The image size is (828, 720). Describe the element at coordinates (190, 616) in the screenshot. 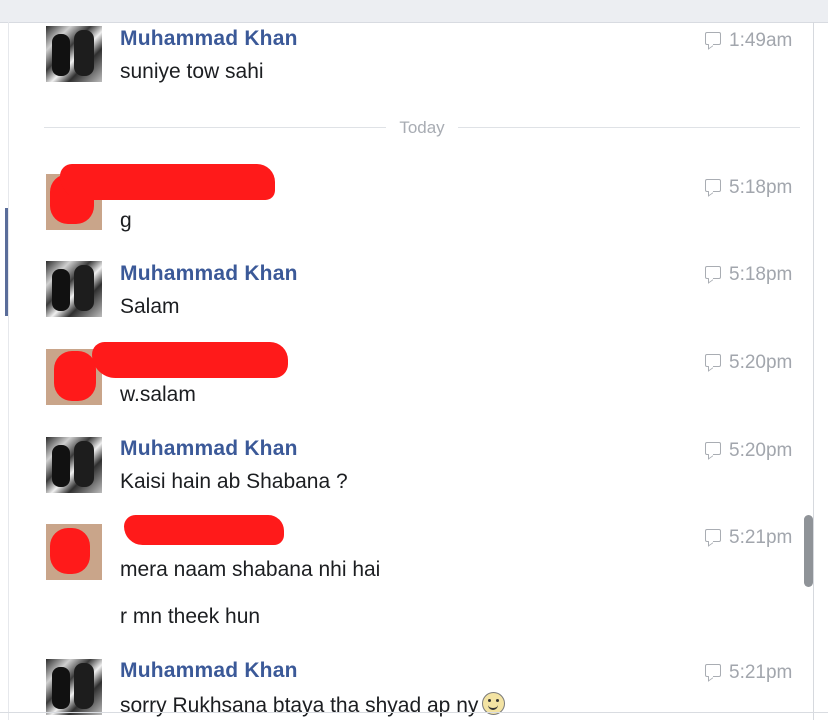

I see `message-text: r mn theek hun` at that location.